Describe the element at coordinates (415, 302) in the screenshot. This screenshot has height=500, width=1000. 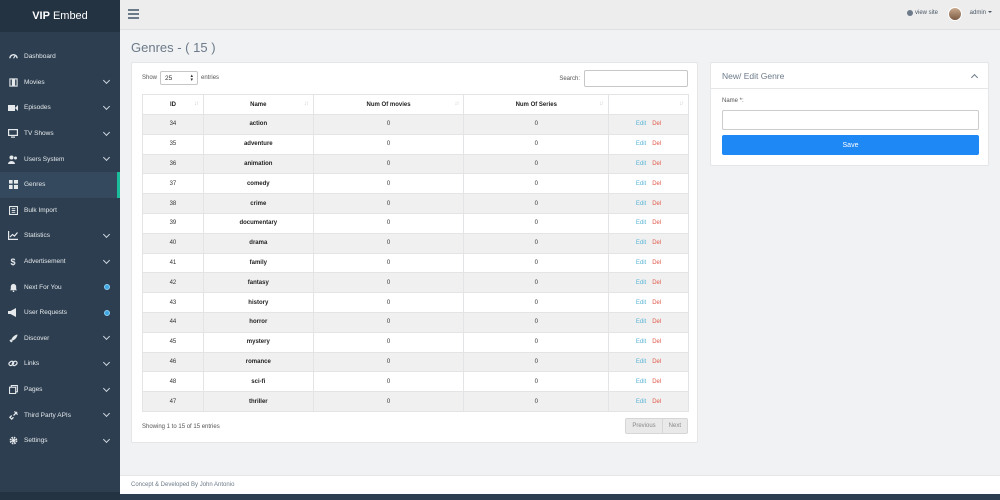
I see `table-row: 43 history 0 0 Edit Del` at that location.